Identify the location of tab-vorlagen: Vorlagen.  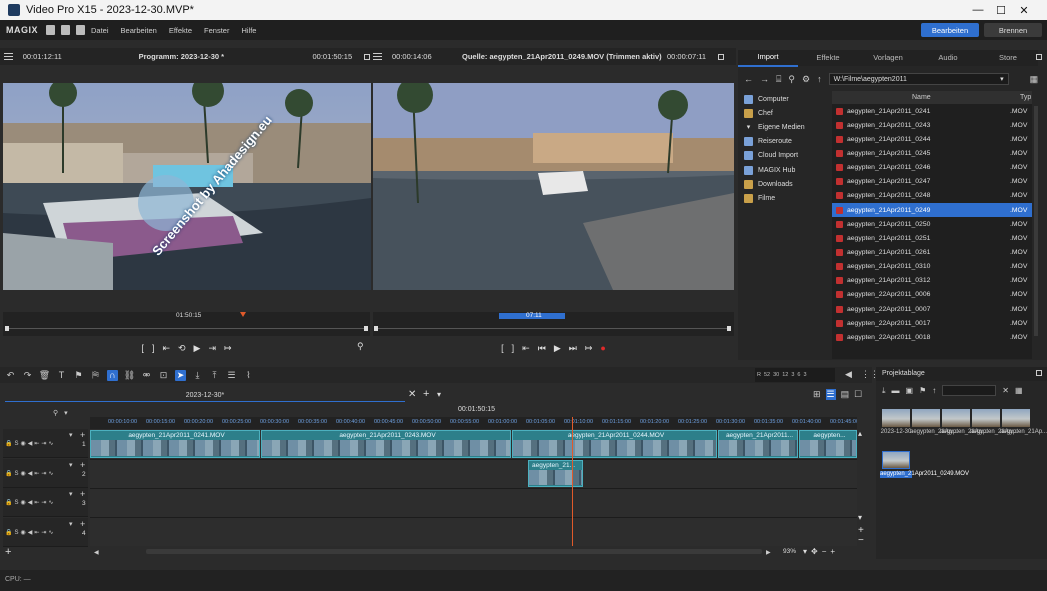
(888, 58).